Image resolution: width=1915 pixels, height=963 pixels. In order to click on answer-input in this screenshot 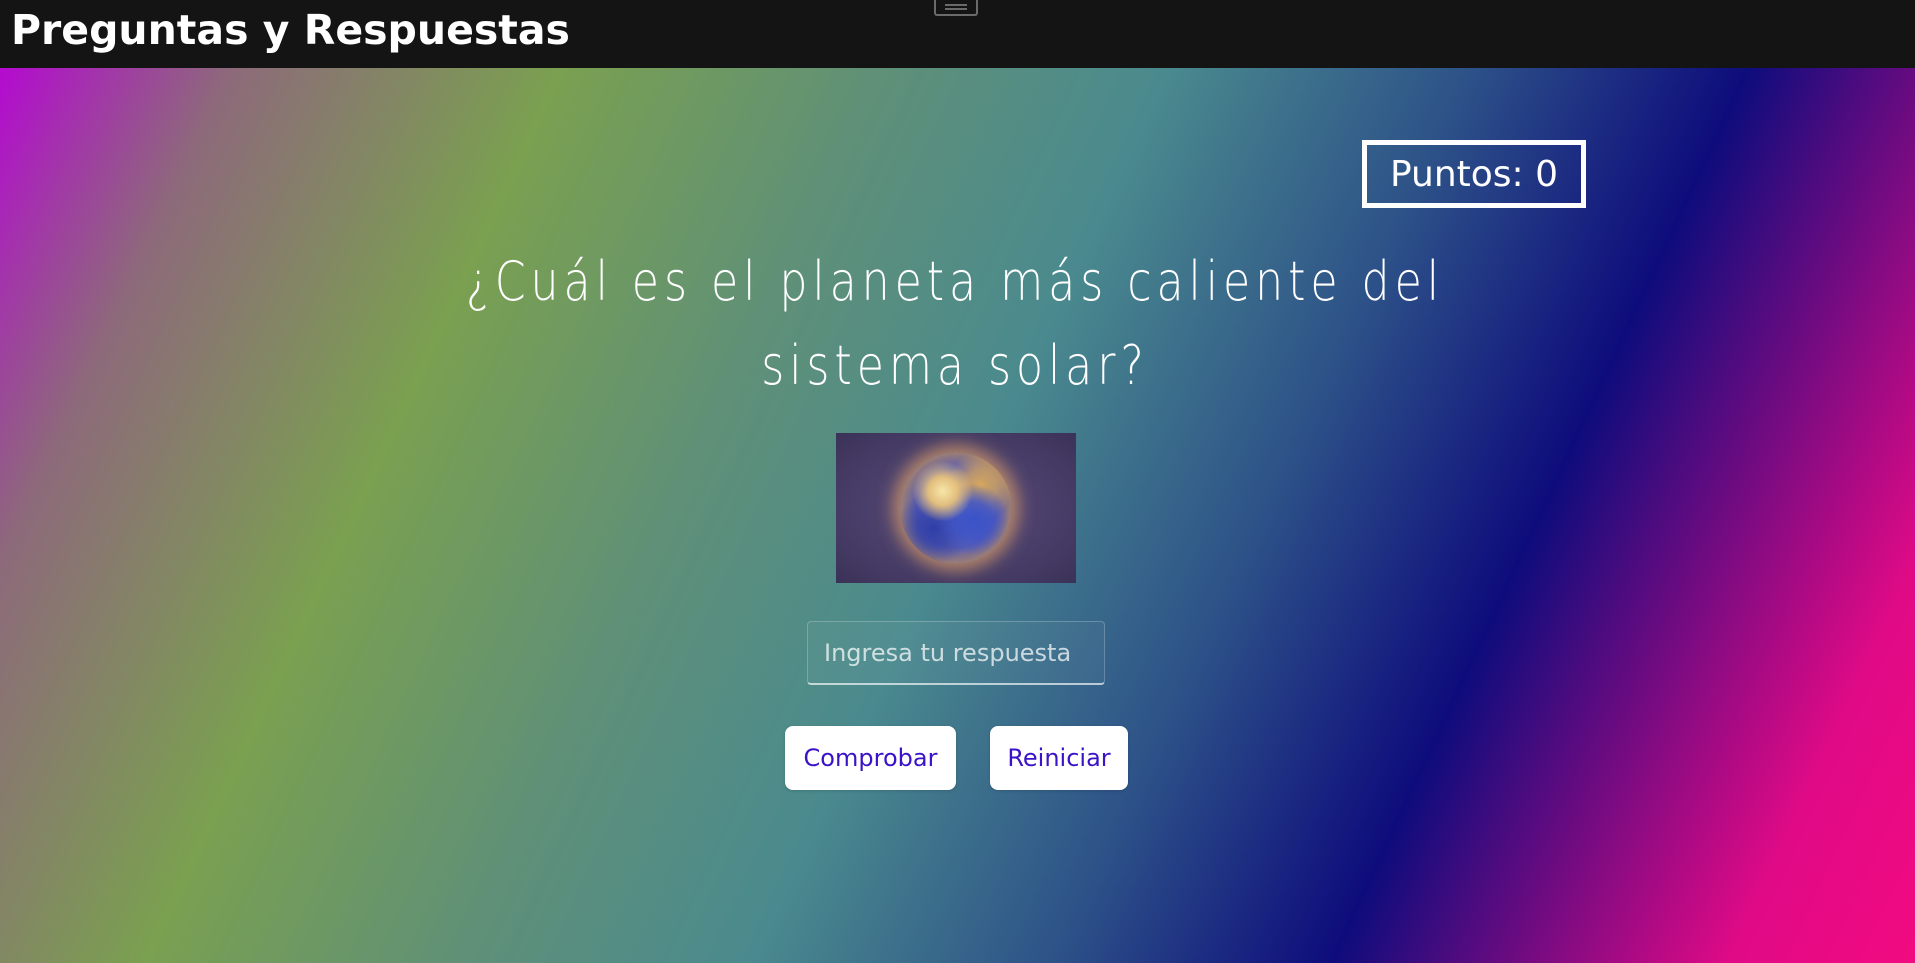, I will do `click(956, 653)`.